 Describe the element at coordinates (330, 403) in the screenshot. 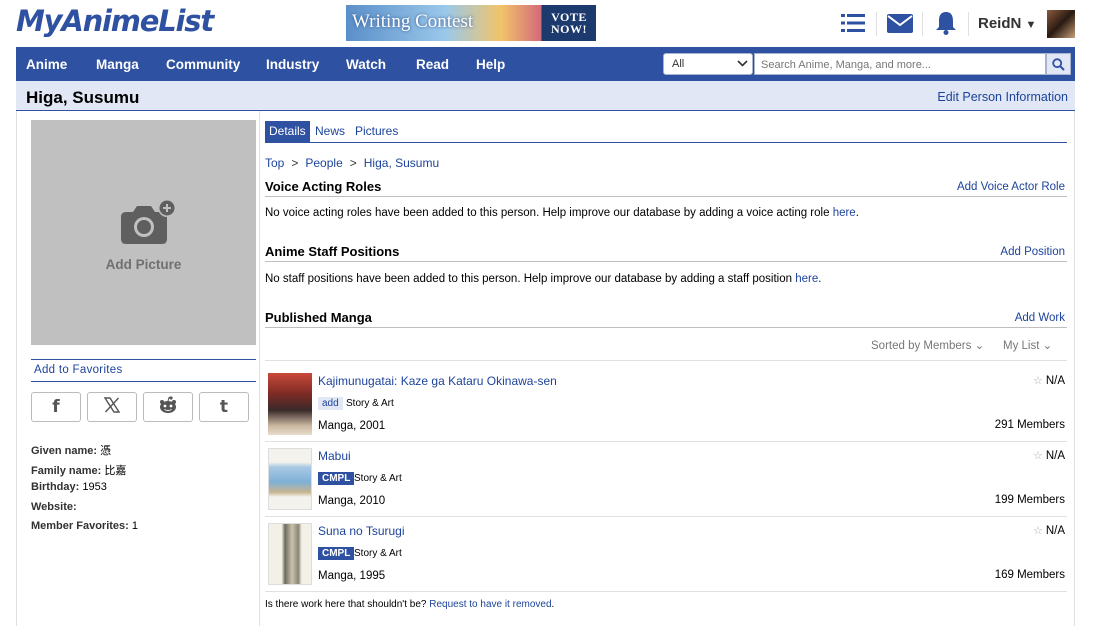

I see `add-to-list-badge: add` at that location.